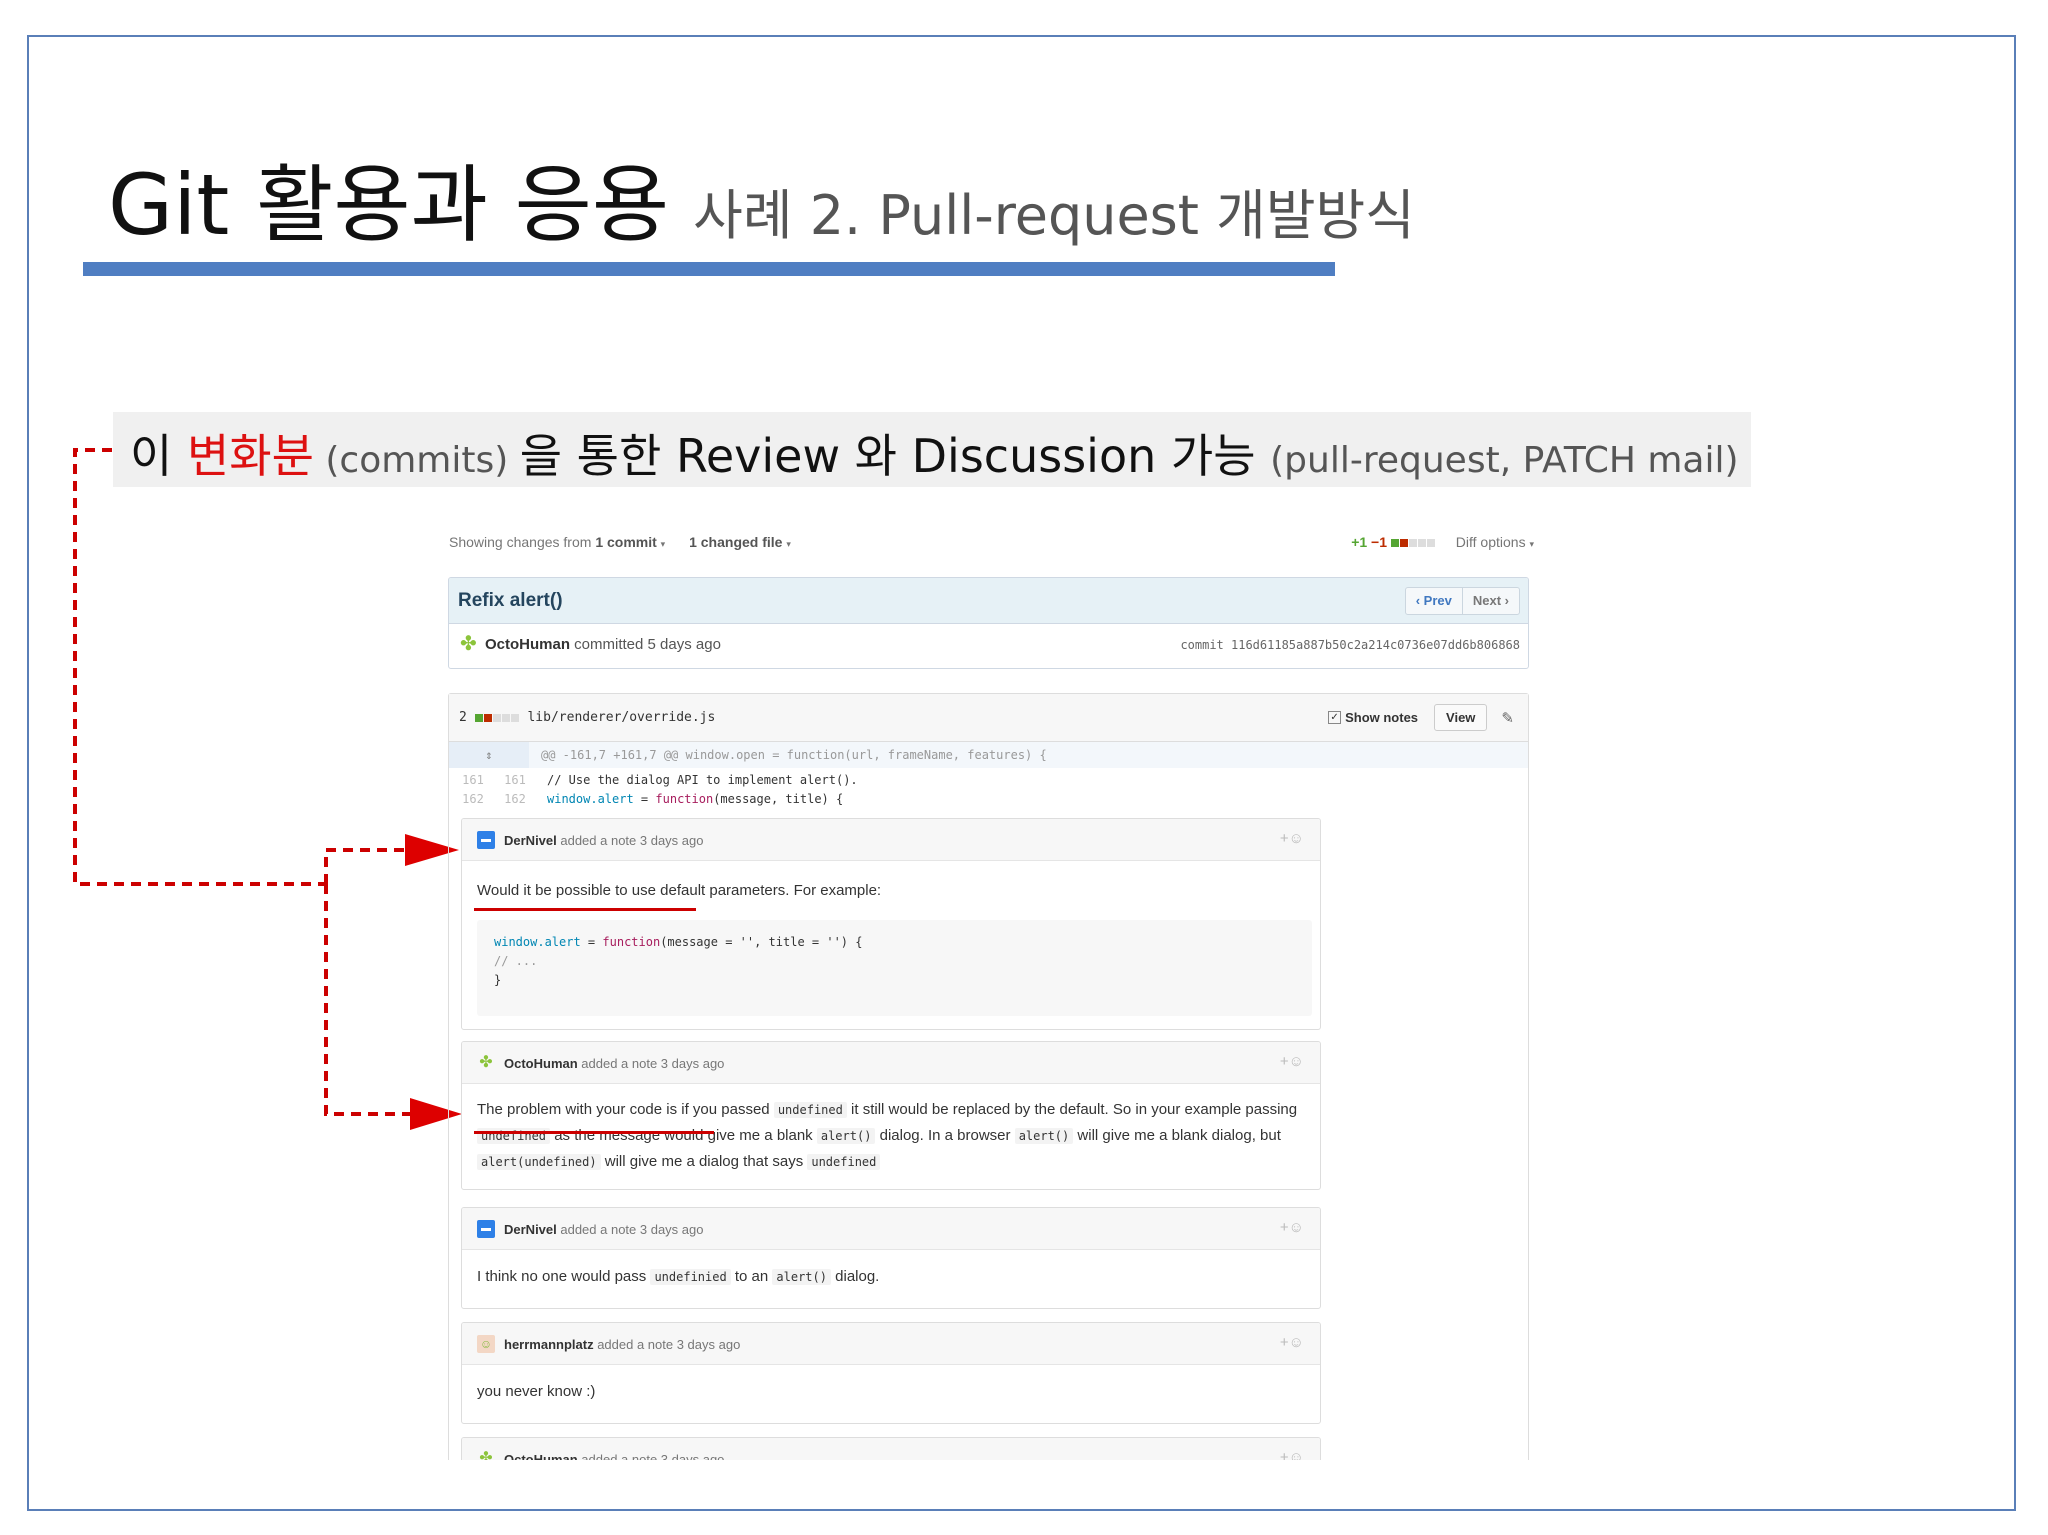  Describe the element at coordinates (527, 644) in the screenshot. I see `commit-author: OctoHuman` at that location.